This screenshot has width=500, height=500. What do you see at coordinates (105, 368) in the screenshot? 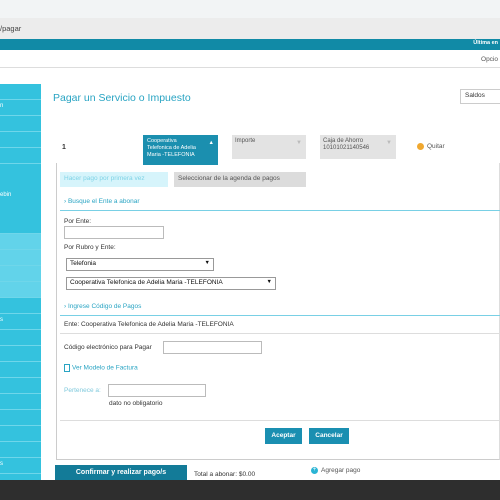
I see `ver-modelo-label: Ver Modelo de Factura` at bounding box center [105, 368].